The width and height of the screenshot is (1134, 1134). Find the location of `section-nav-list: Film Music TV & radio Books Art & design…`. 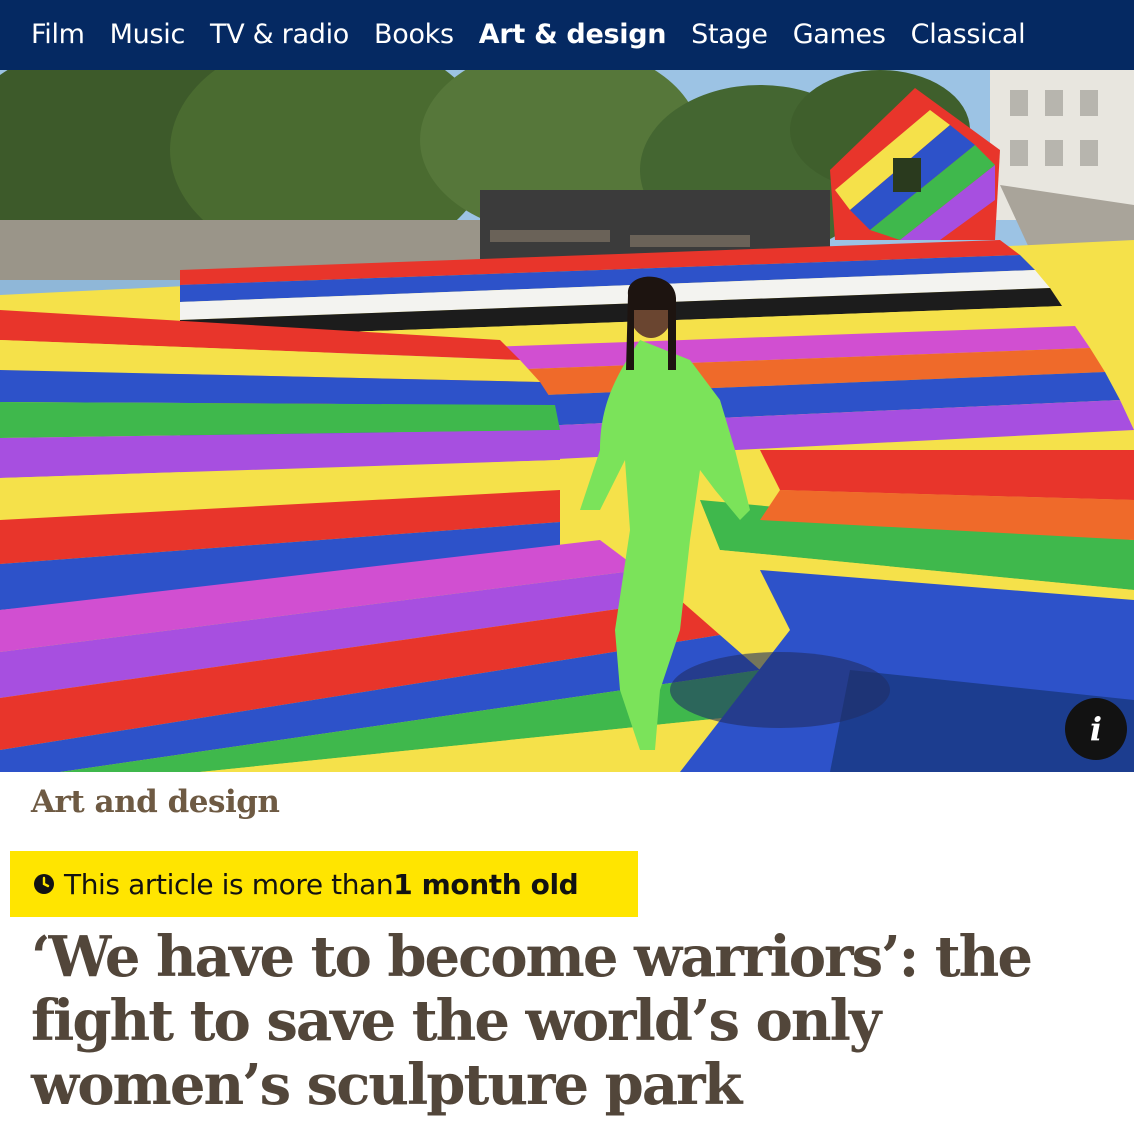

section-nav-list: Film Music TV & radio Books Art & design… is located at coordinates (525, 35).